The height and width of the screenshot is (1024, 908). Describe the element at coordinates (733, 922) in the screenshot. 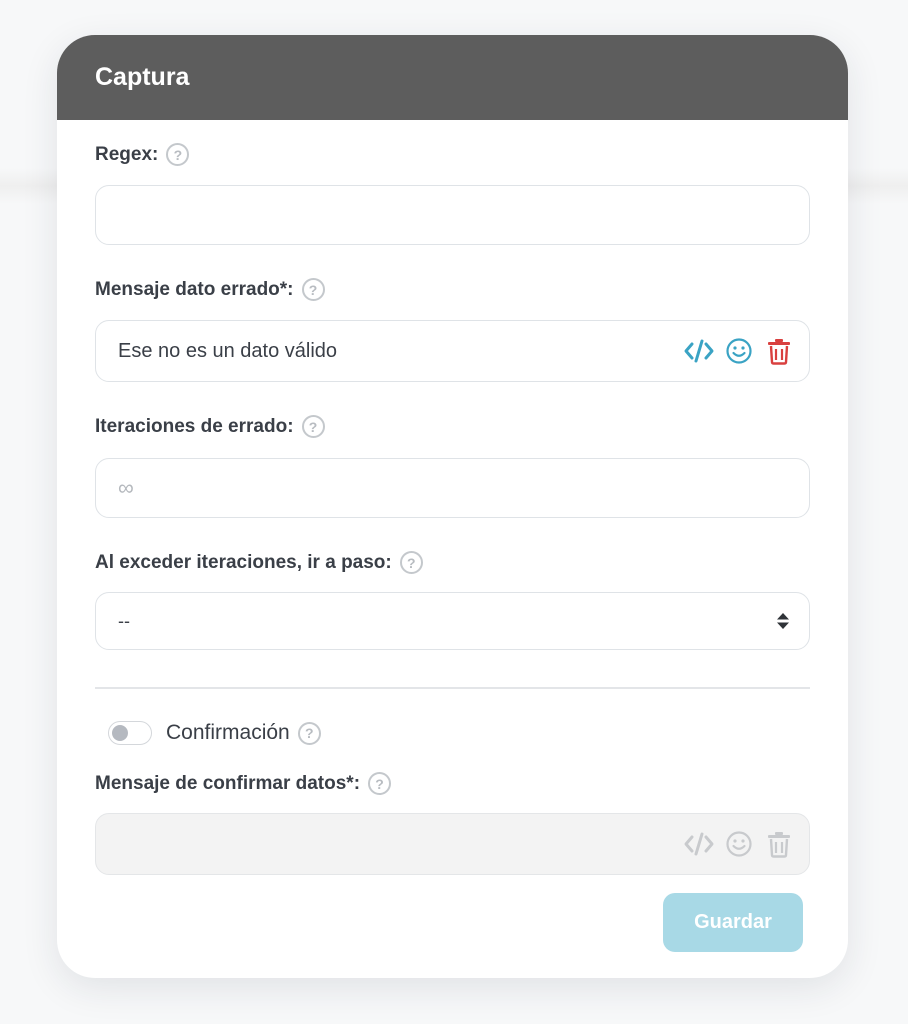

I see `save-button: Guardar` at that location.